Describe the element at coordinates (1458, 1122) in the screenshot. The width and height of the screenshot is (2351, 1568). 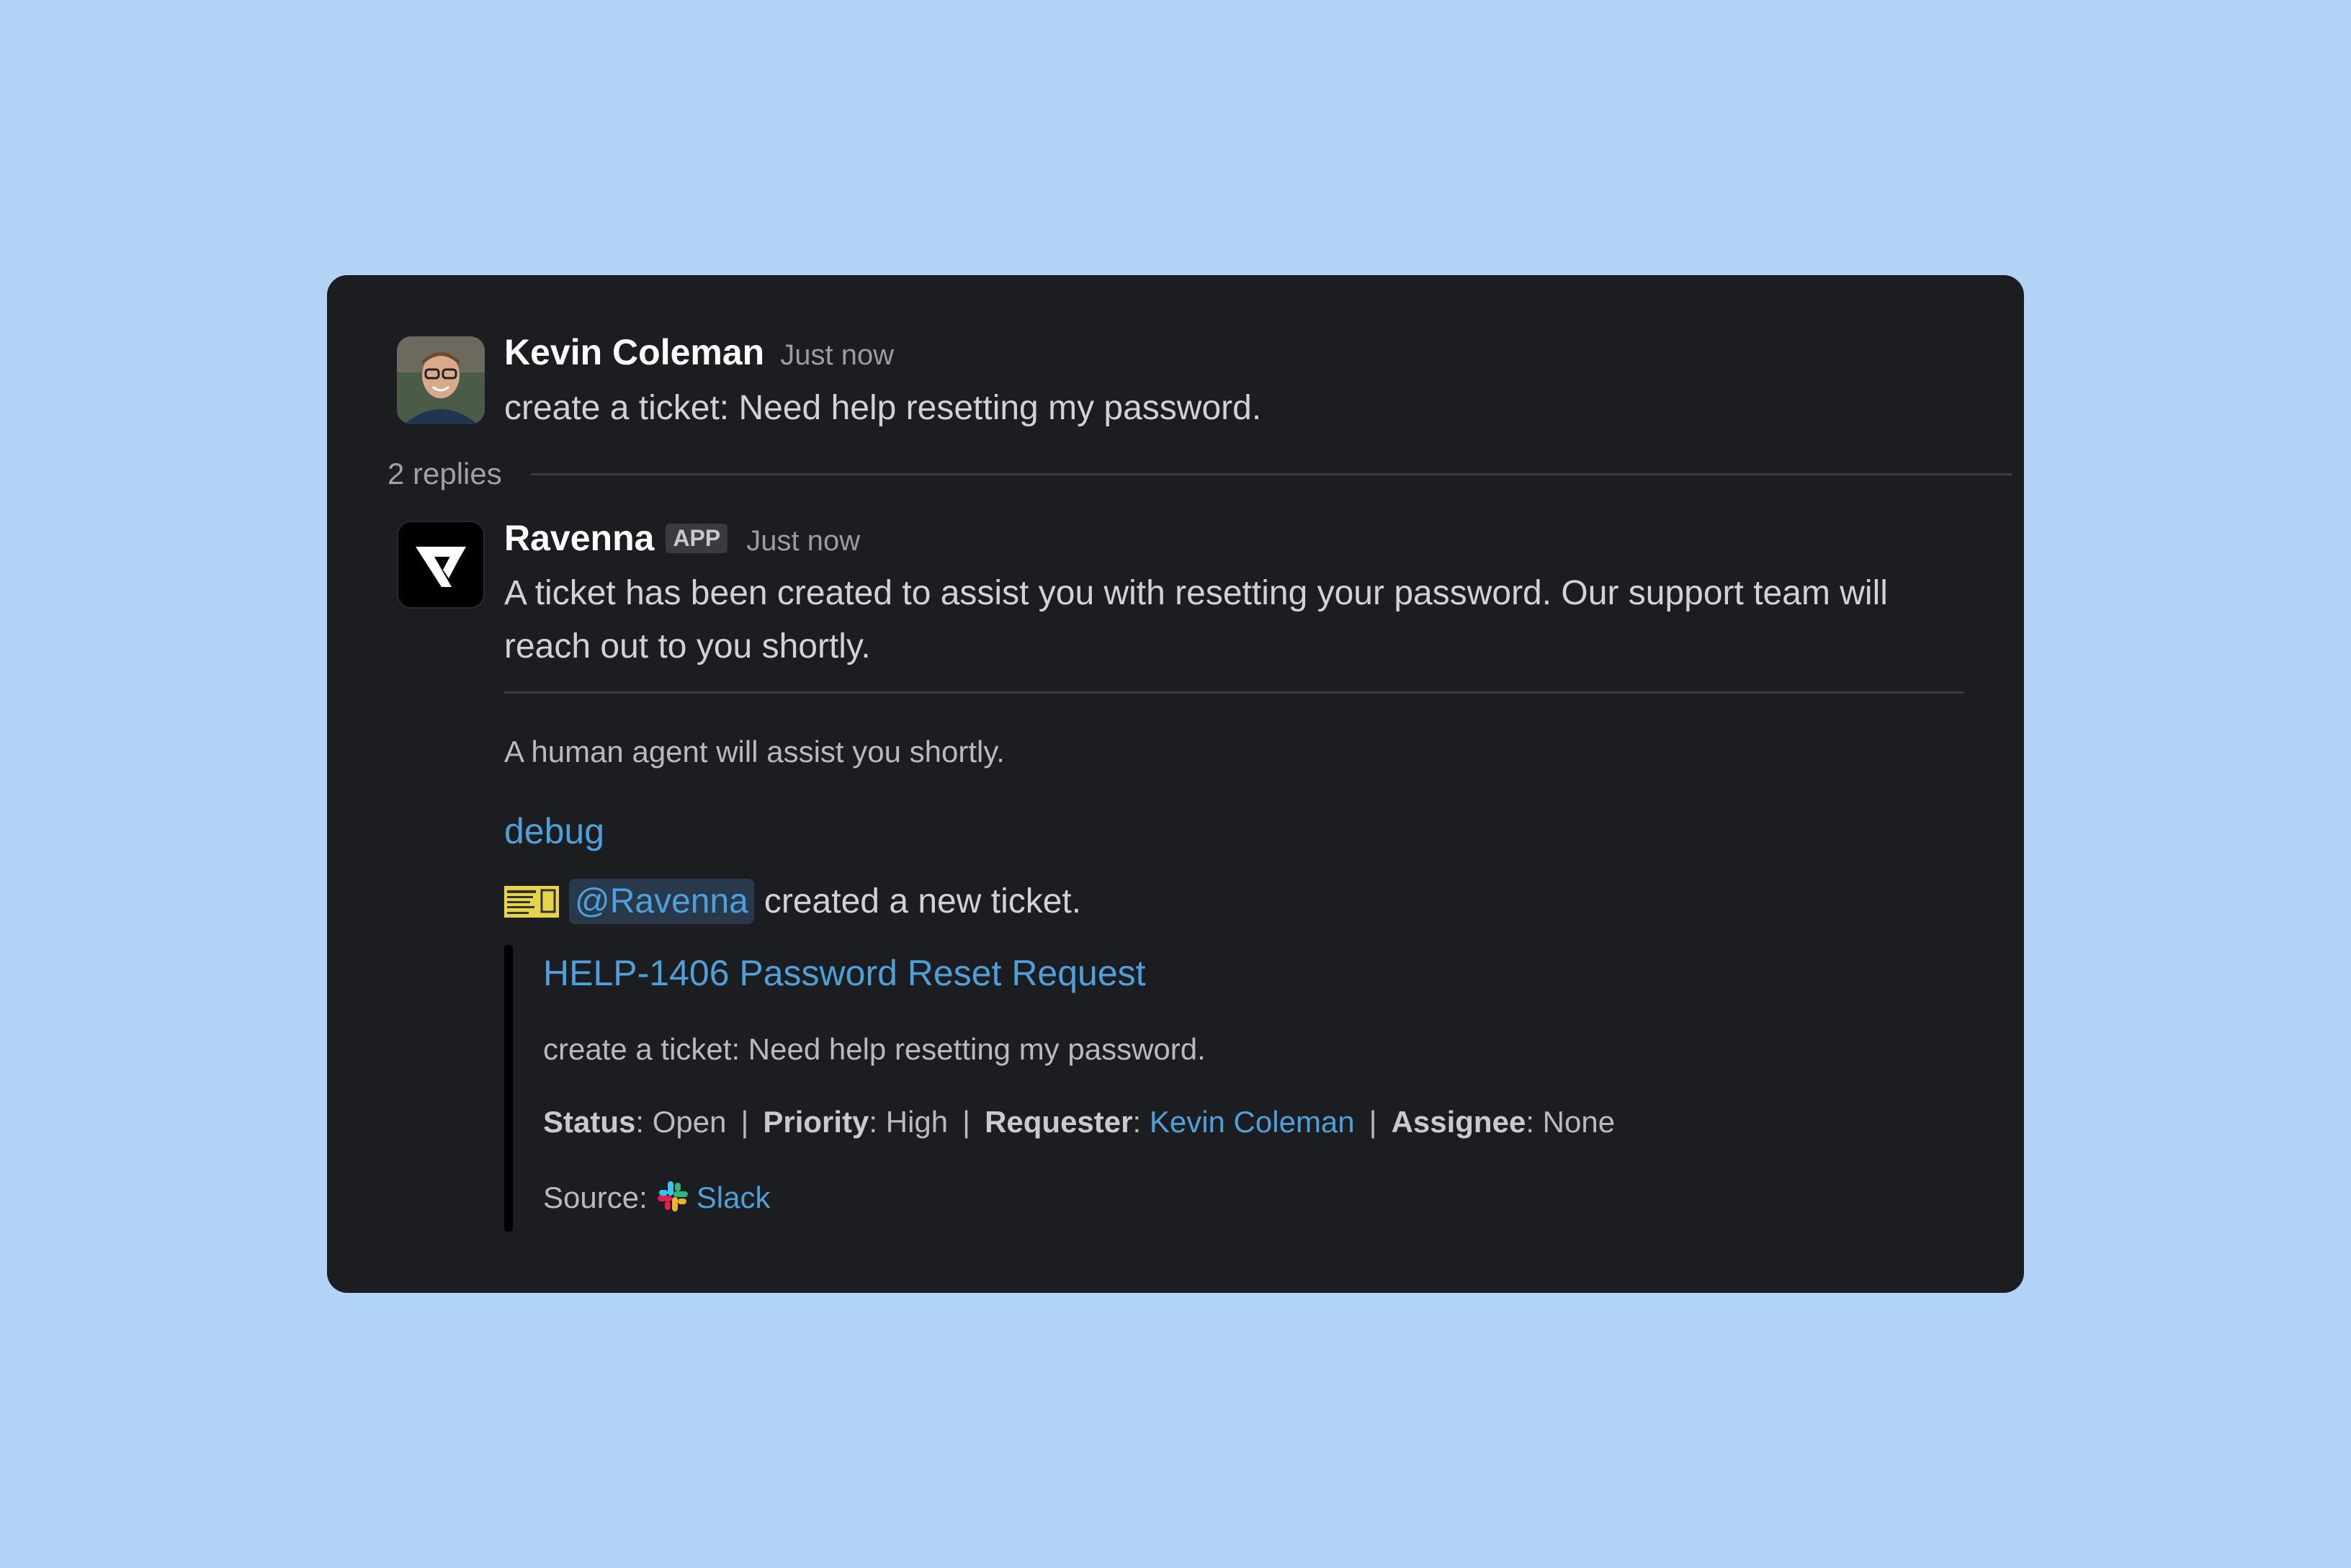
I see `assignee-label: Assignee` at that location.